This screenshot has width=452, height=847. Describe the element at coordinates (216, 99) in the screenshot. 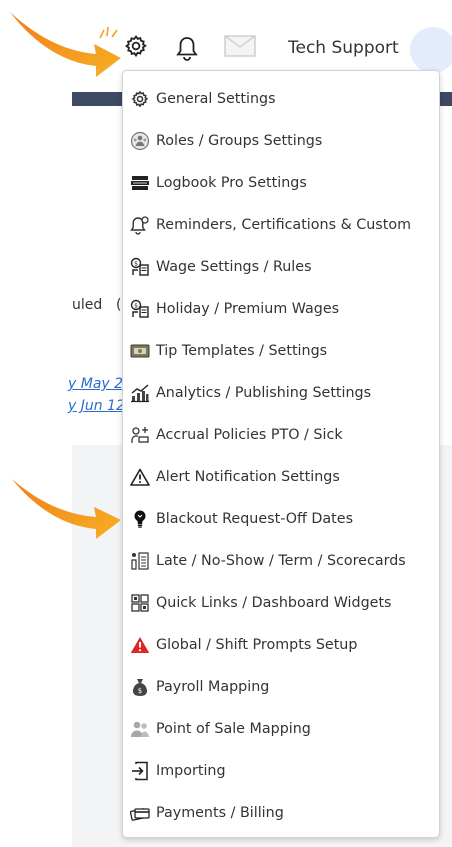

I see `menu-item-label: General Settings` at that location.